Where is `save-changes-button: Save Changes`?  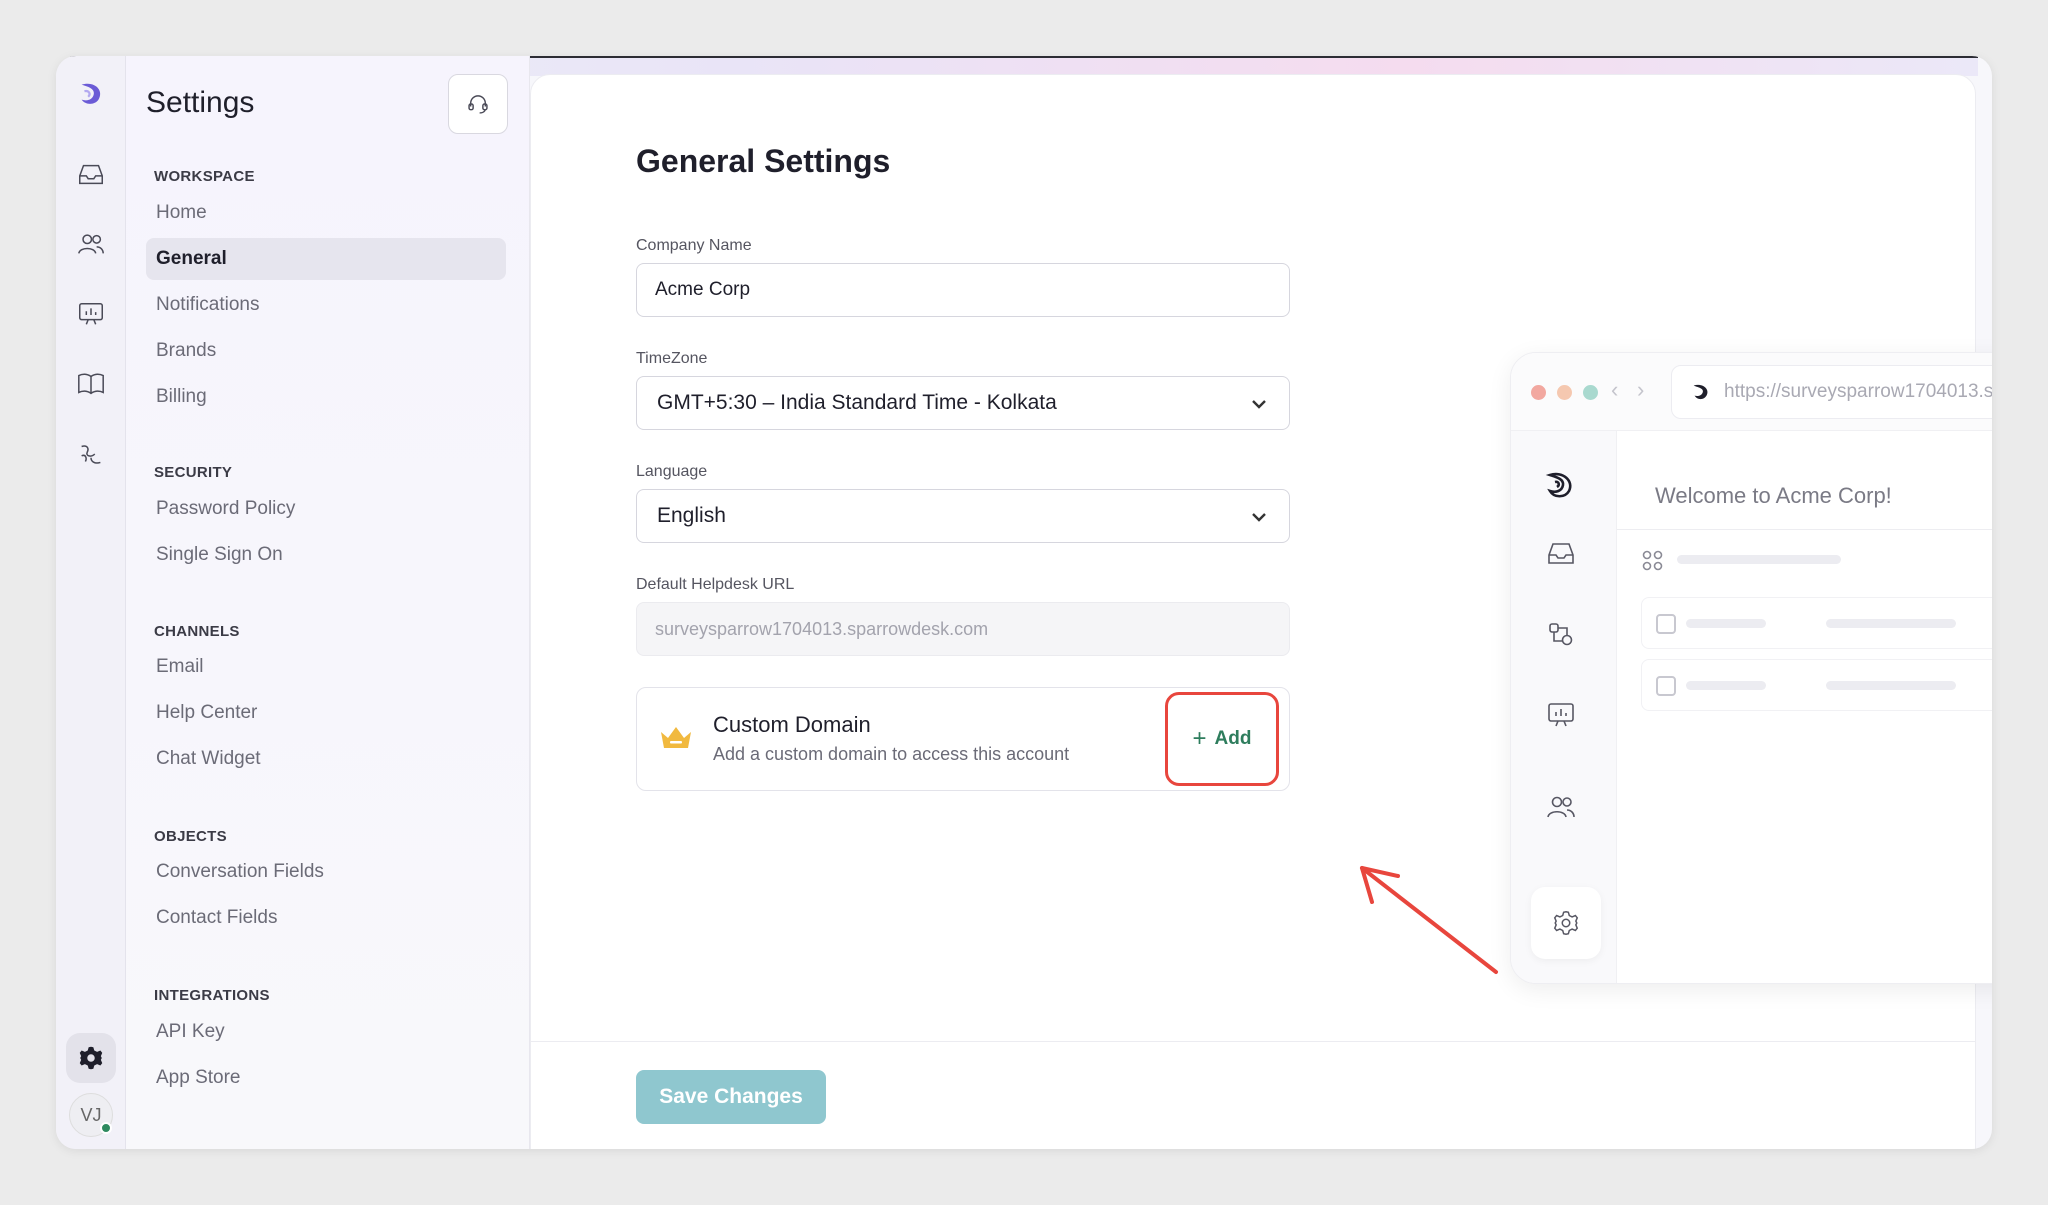 save-changes-button: Save Changes is located at coordinates (731, 1097).